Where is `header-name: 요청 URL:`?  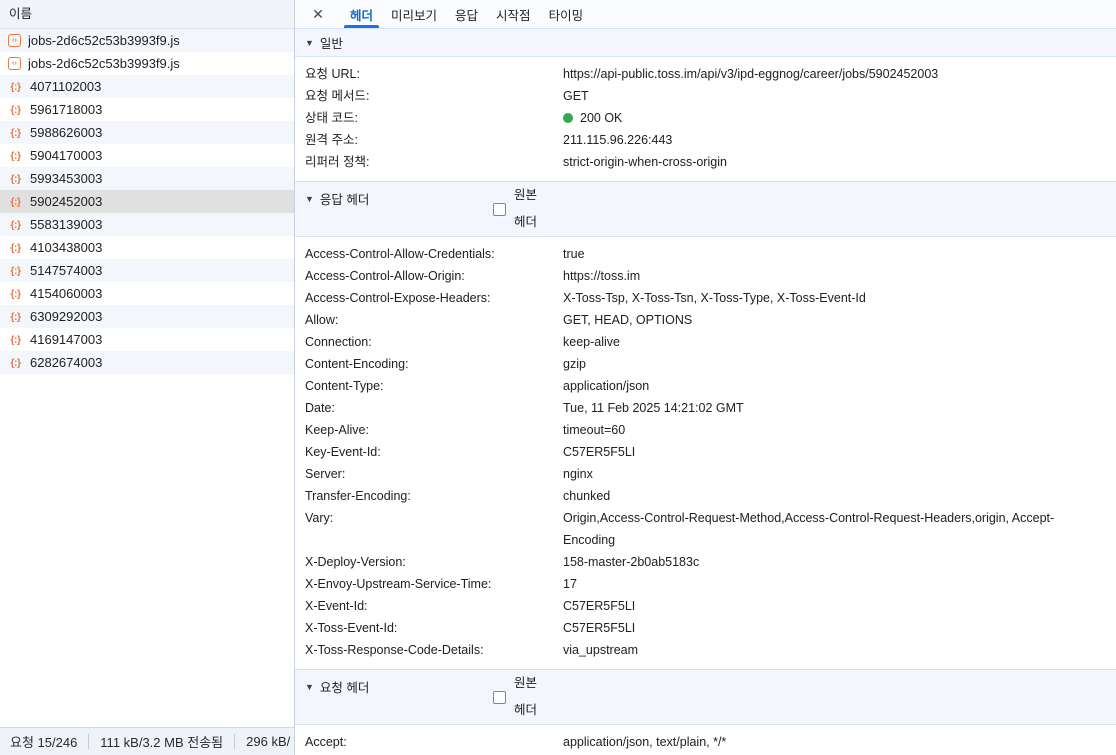
header-name: 요청 URL: is located at coordinates (332, 74).